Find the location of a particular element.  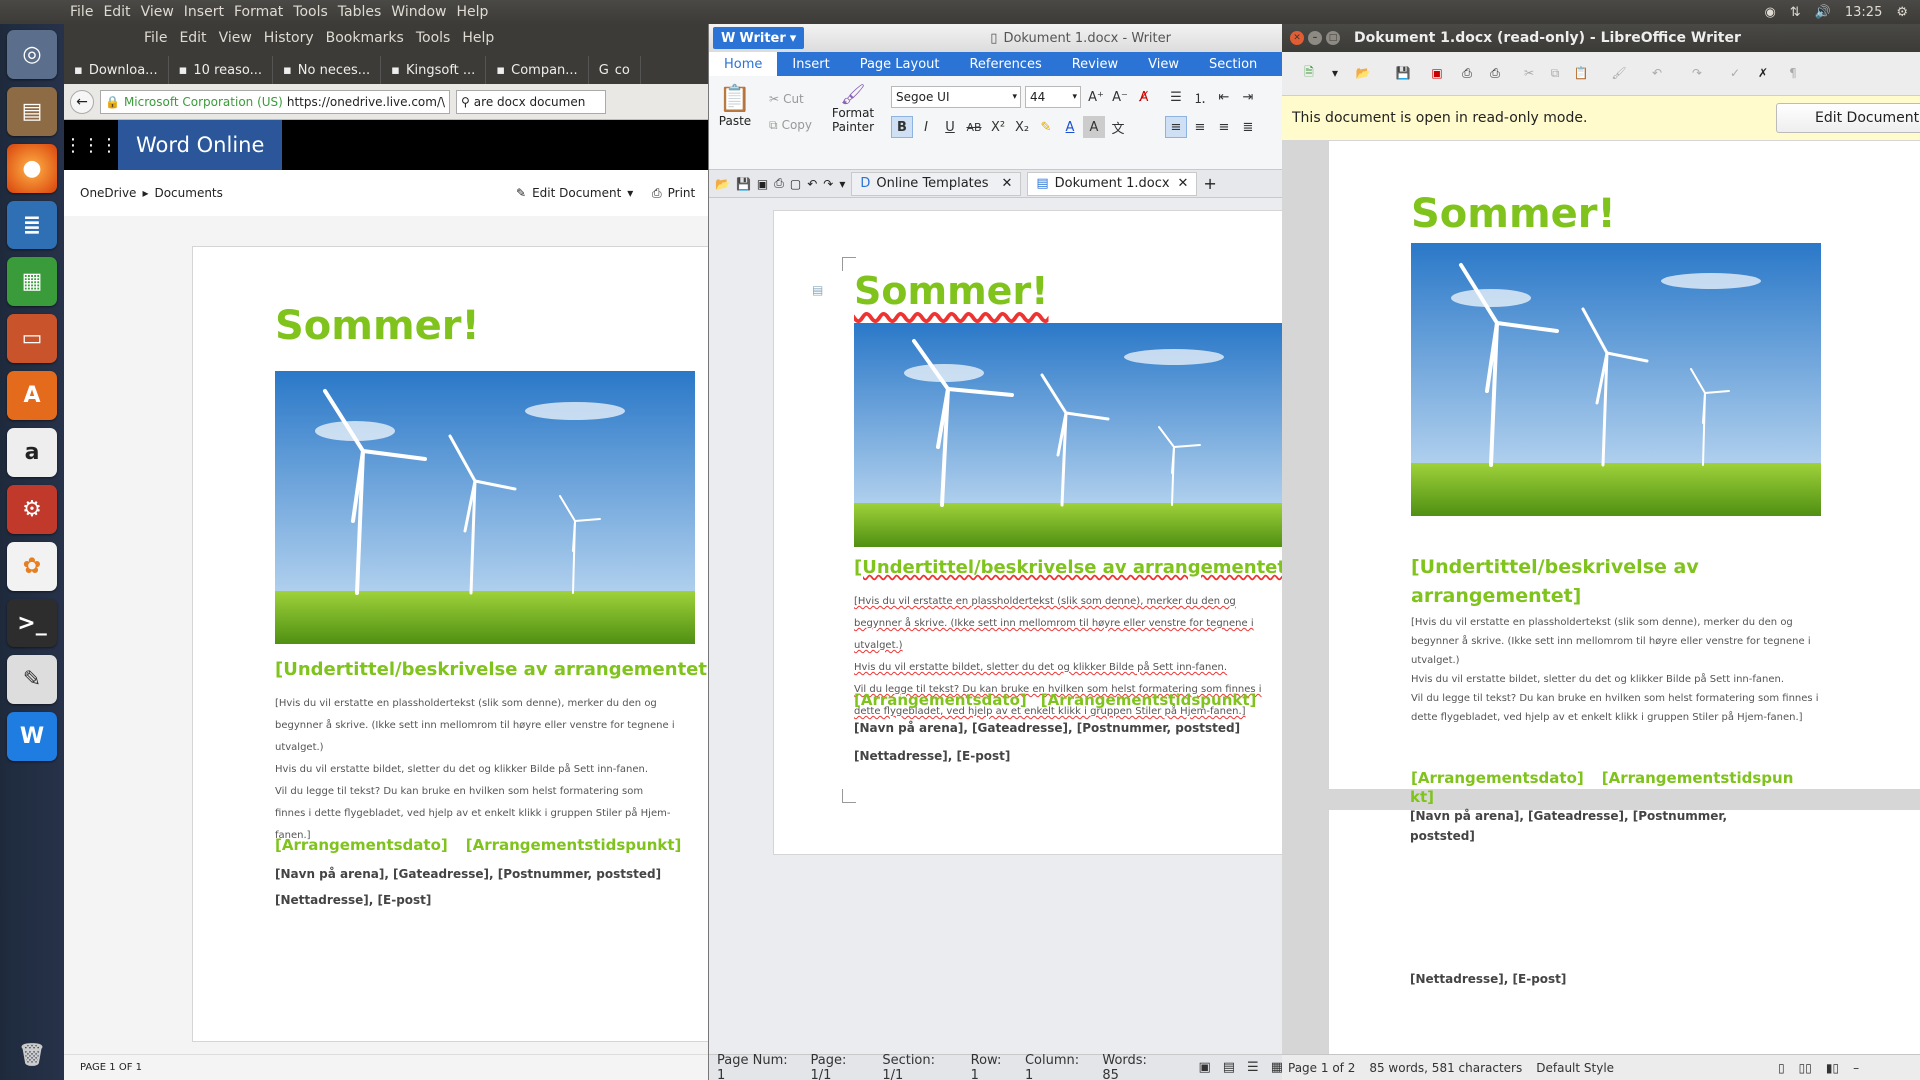

grow-font-icon: A⁺ is located at coordinates (1096, 97).